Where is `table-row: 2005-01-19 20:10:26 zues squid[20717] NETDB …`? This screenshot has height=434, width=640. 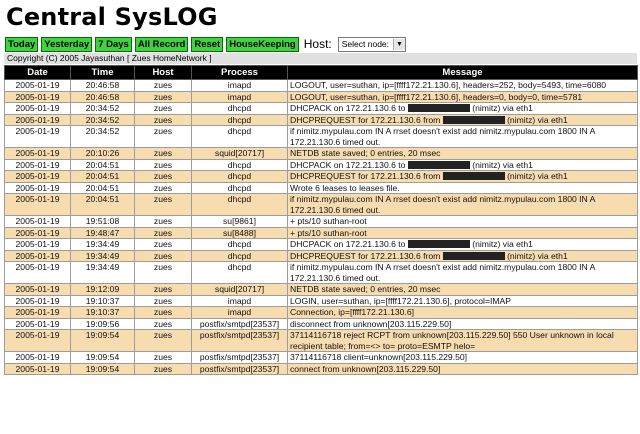 table-row: 2005-01-19 20:10:26 zues squid[20717] NETDB … is located at coordinates (321, 153).